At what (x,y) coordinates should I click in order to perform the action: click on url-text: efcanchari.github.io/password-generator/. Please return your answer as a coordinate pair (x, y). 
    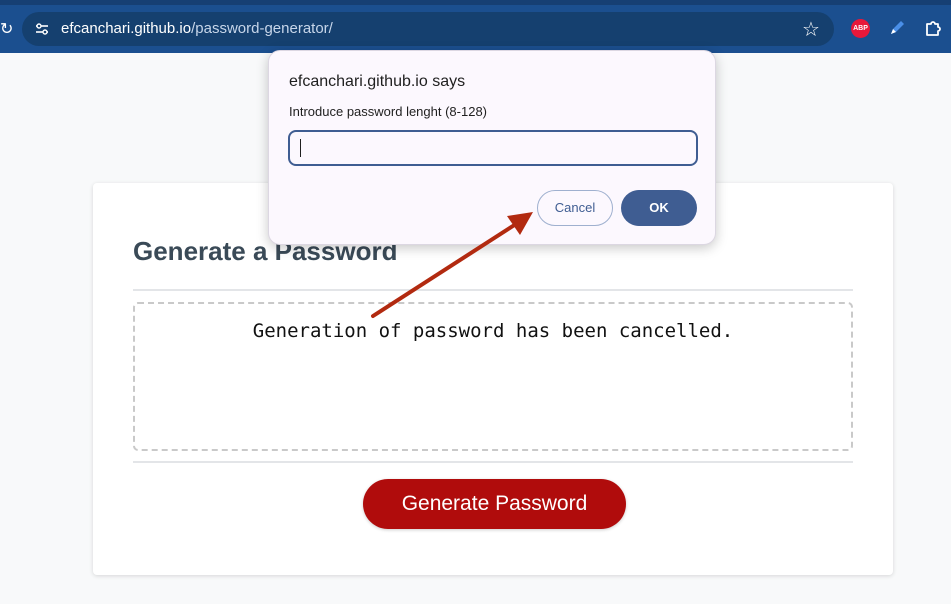
    Looking at the image, I should click on (197, 29).